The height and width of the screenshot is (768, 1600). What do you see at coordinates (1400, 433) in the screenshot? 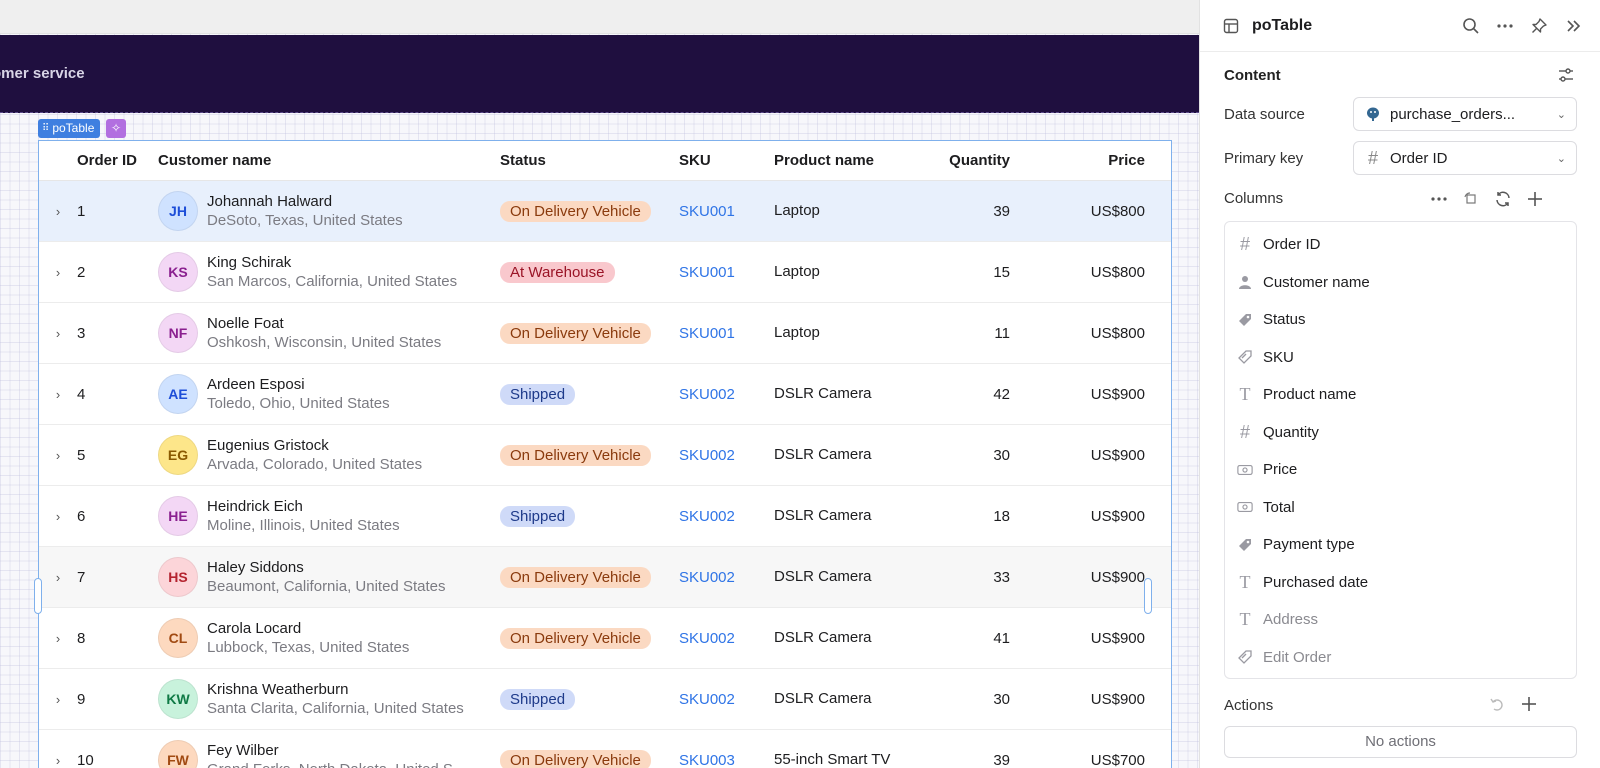
I see `column-item: # Quantity` at bounding box center [1400, 433].